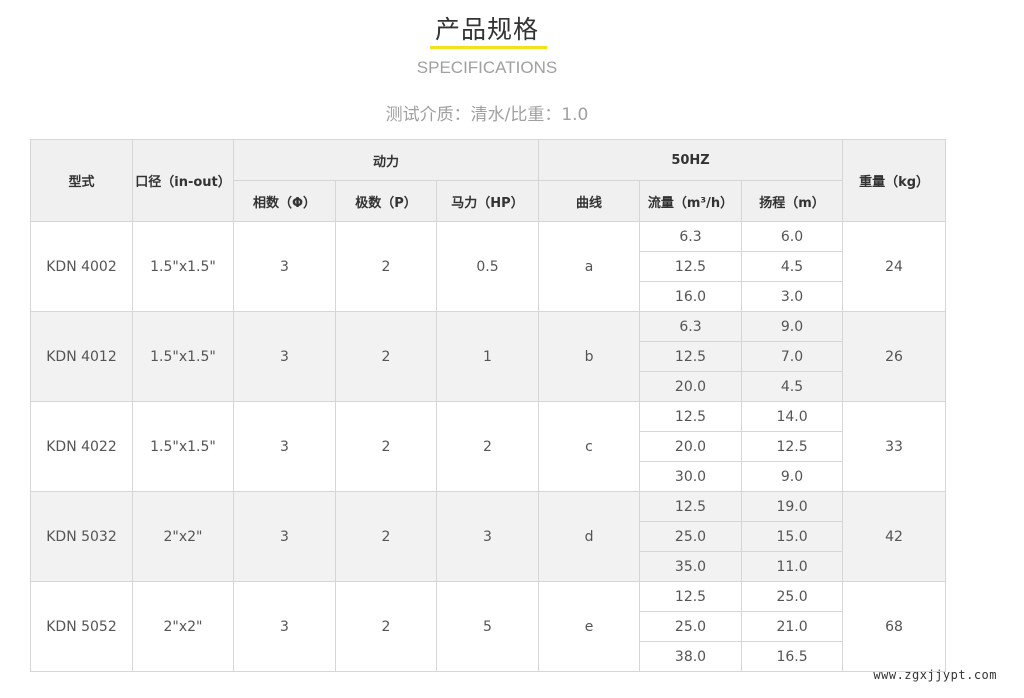  What do you see at coordinates (386, 160) in the screenshot?
I see `header-power: 动力` at bounding box center [386, 160].